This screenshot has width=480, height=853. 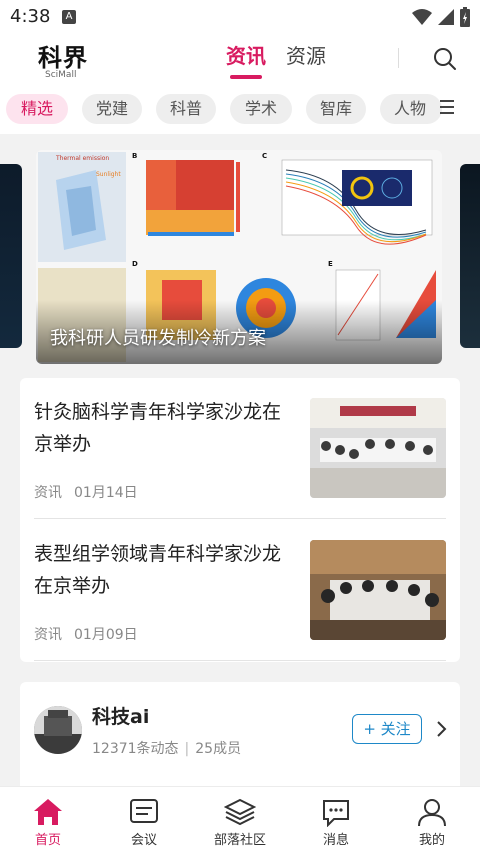 What do you see at coordinates (445, 59) in the screenshot?
I see `search-icon` at bounding box center [445, 59].